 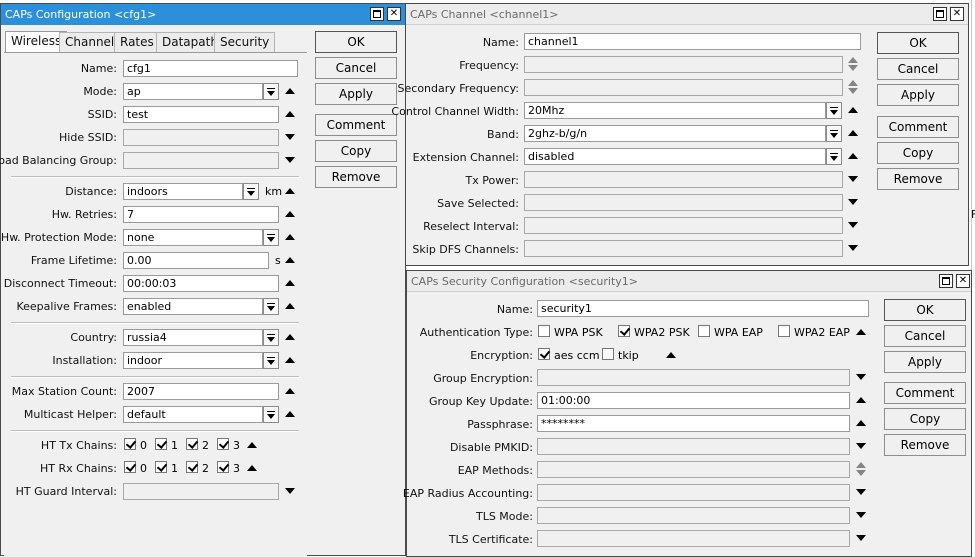 What do you see at coordinates (251, 191) in the screenshot?
I see `distance-dropdown-button` at bounding box center [251, 191].